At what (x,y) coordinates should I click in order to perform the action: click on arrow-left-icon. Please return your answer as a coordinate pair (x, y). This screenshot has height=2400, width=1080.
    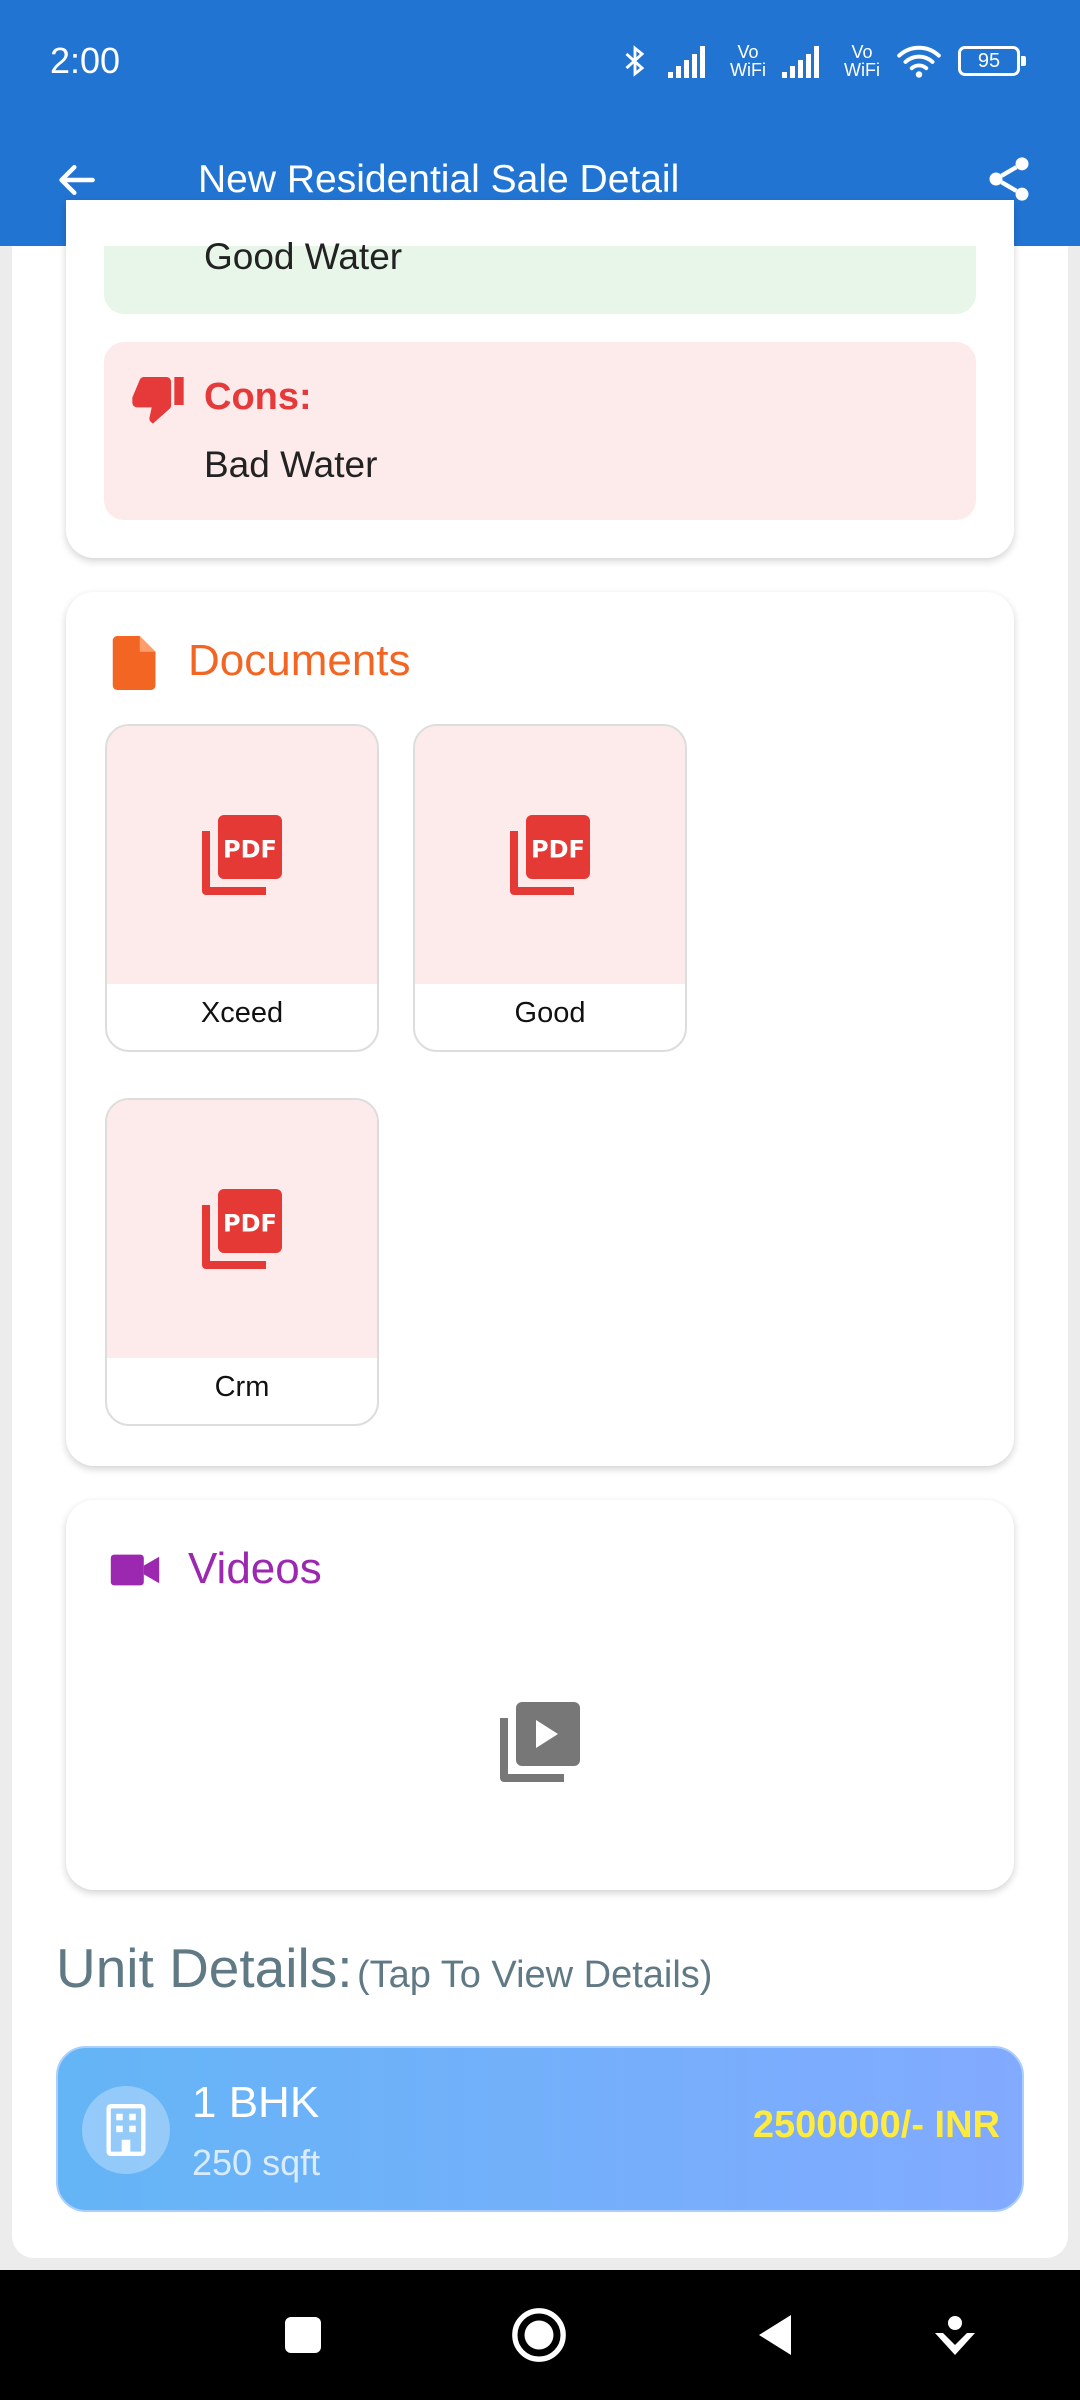
    Looking at the image, I should click on (77, 180).